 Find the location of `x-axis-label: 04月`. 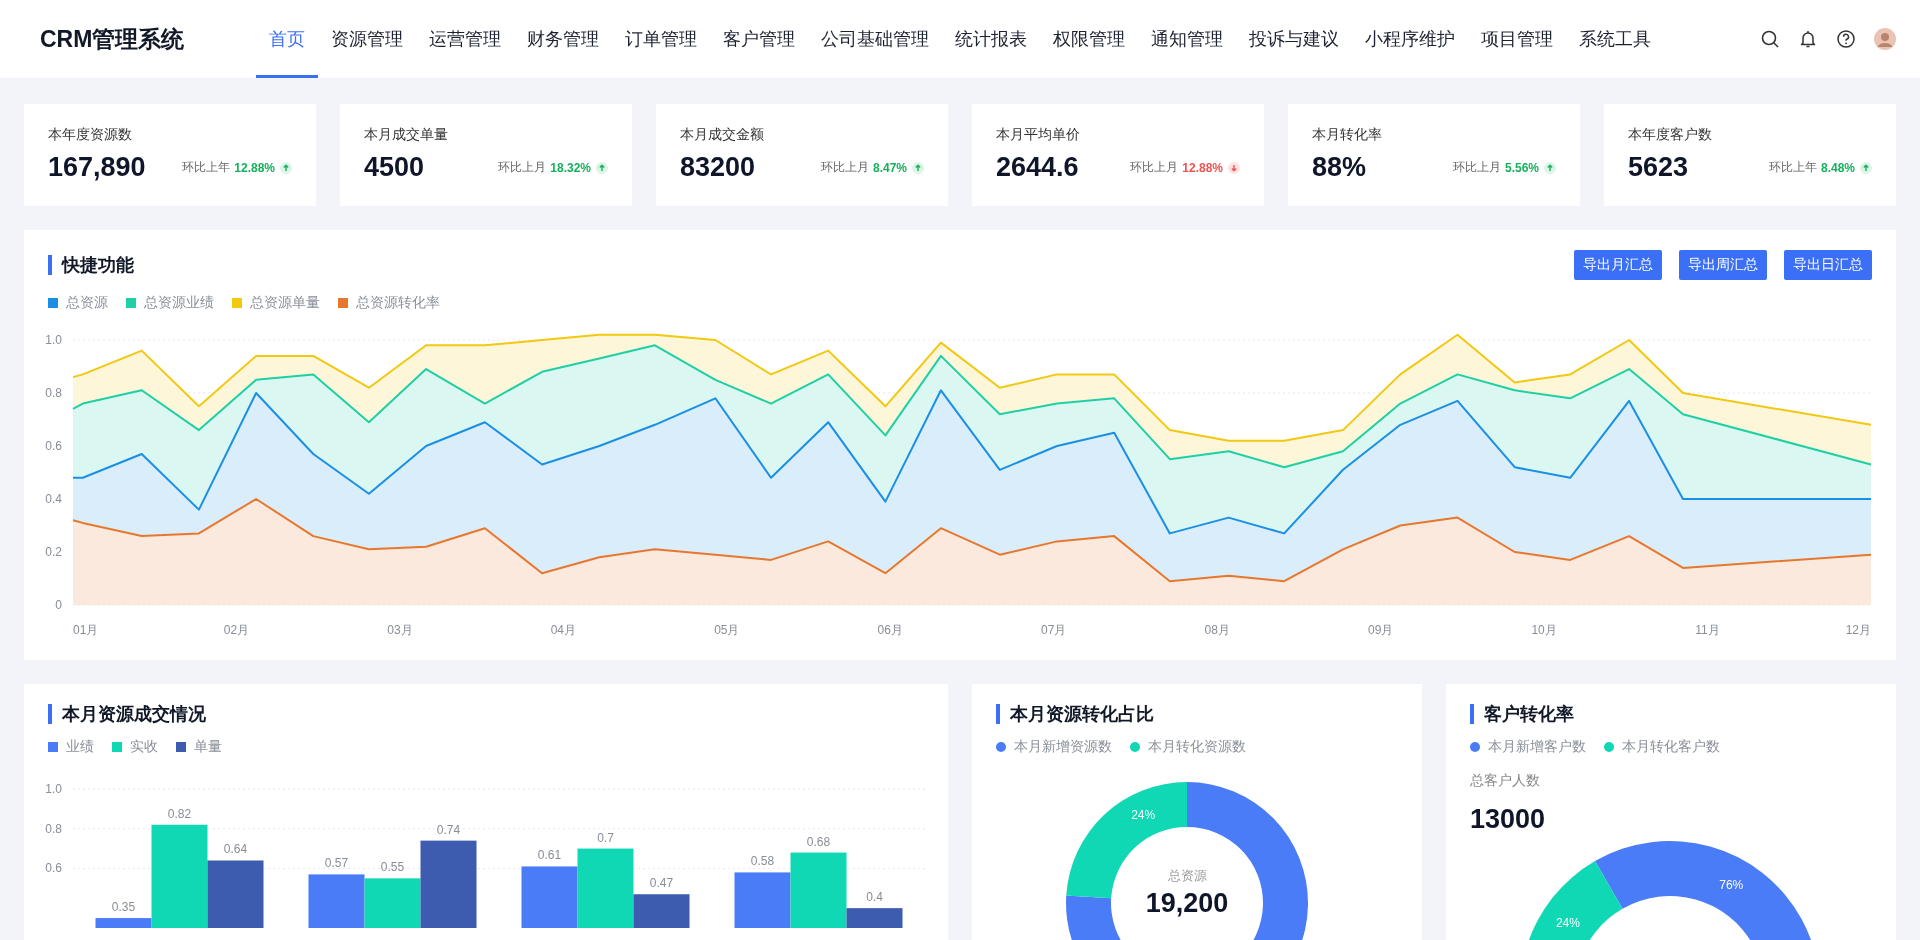

x-axis-label: 04月 is located at coordinates (563, 630).